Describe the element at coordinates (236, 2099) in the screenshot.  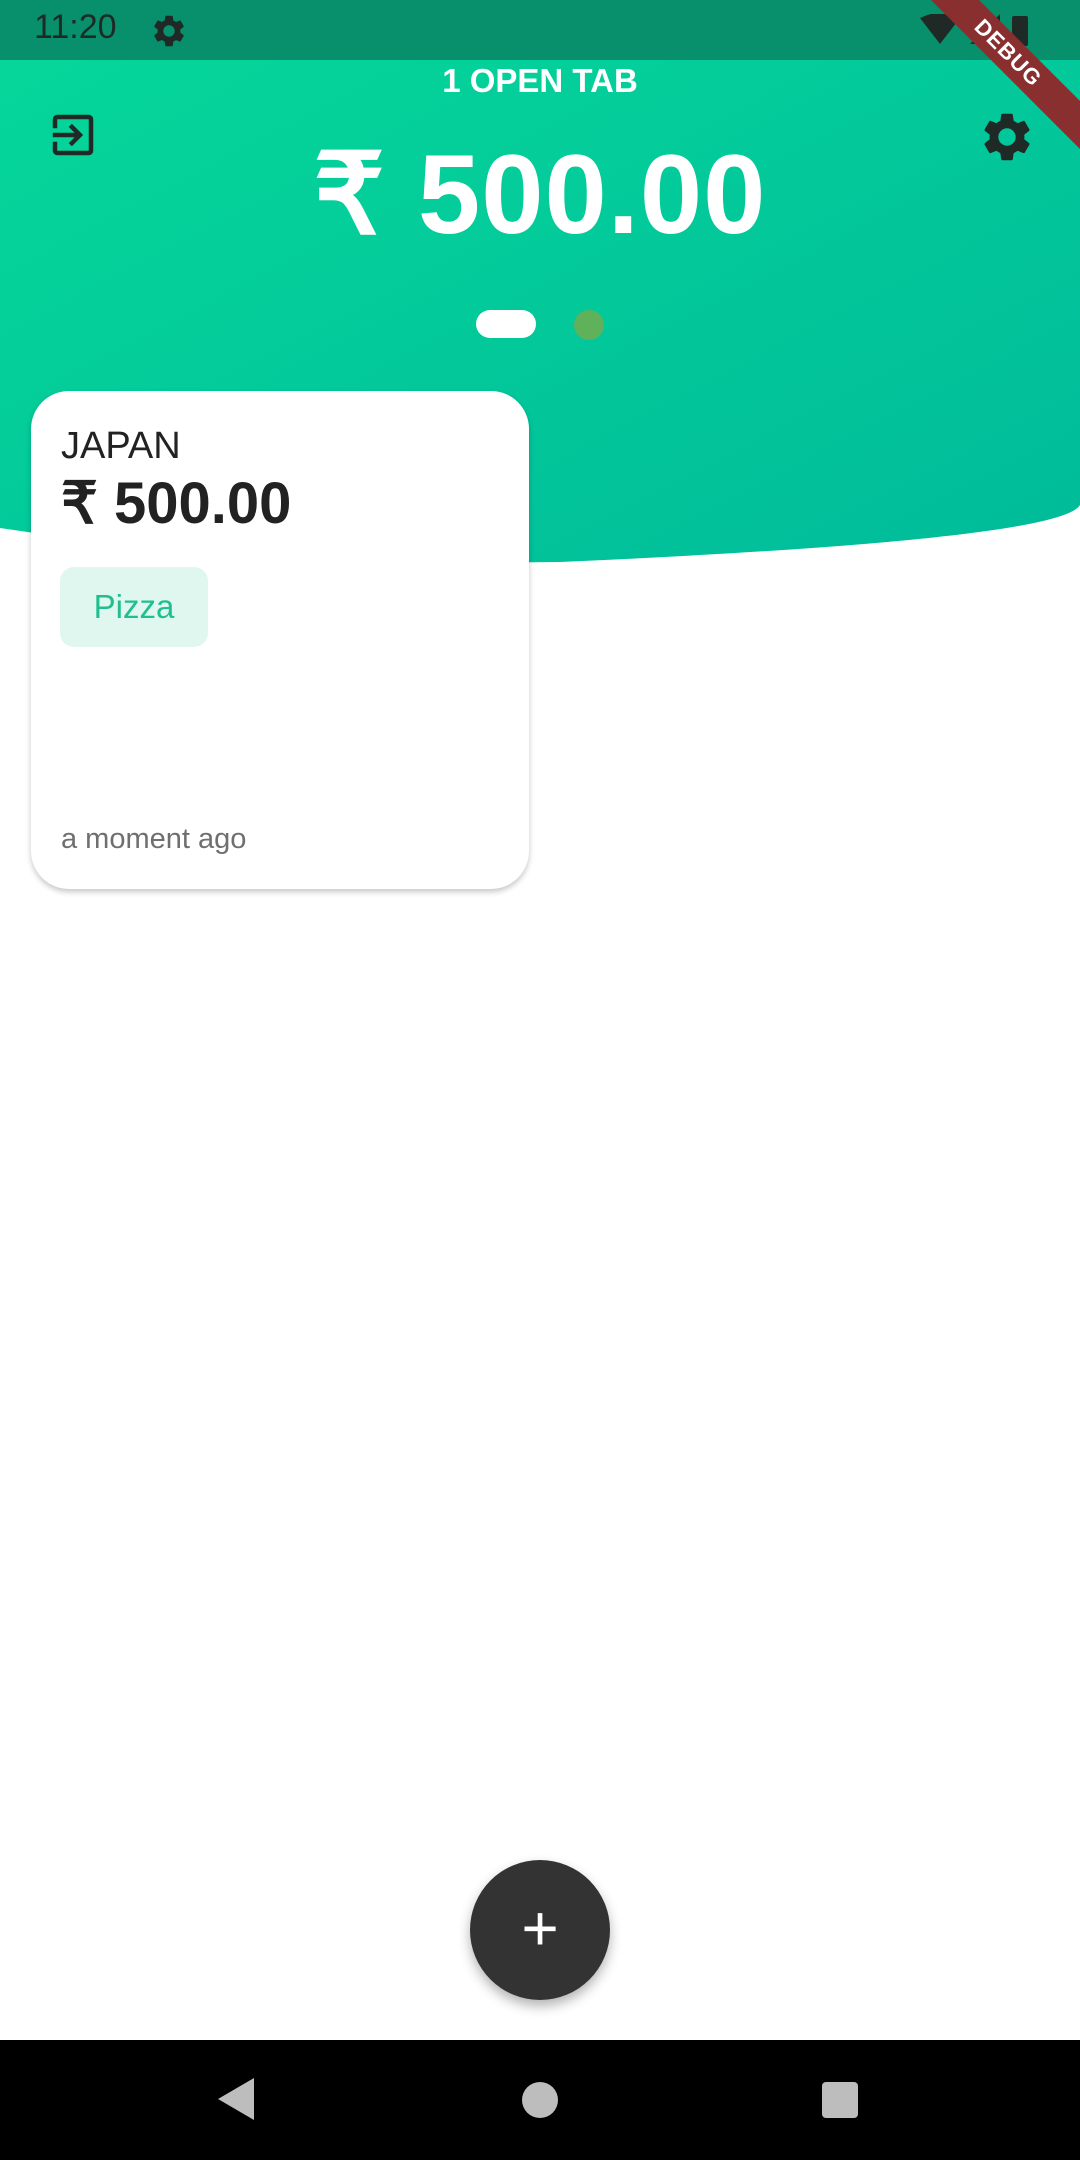
I see `back-icon` at that location.